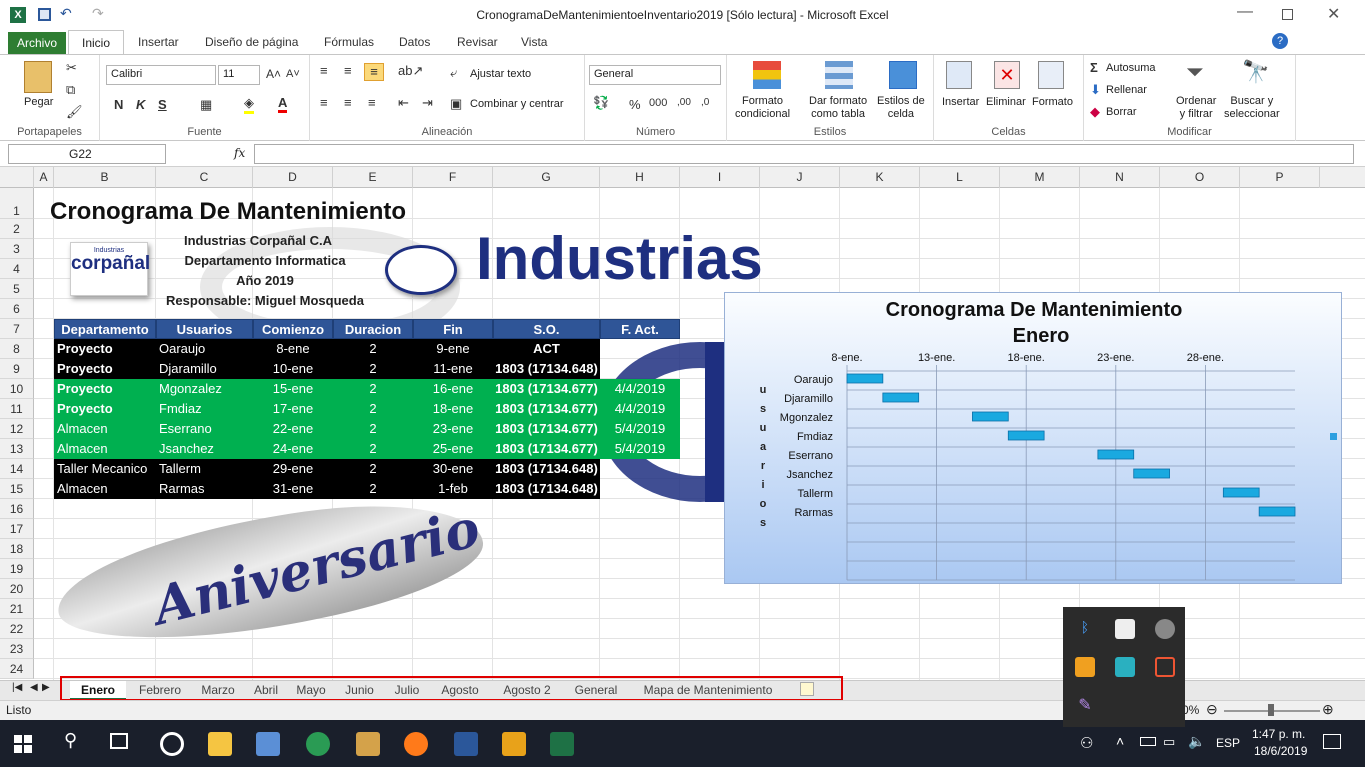  What do you see at coordinates (204, 389) in the screenshot?
I see `table-cell-user: Mgonzalez` at bounding box center [204, 389].